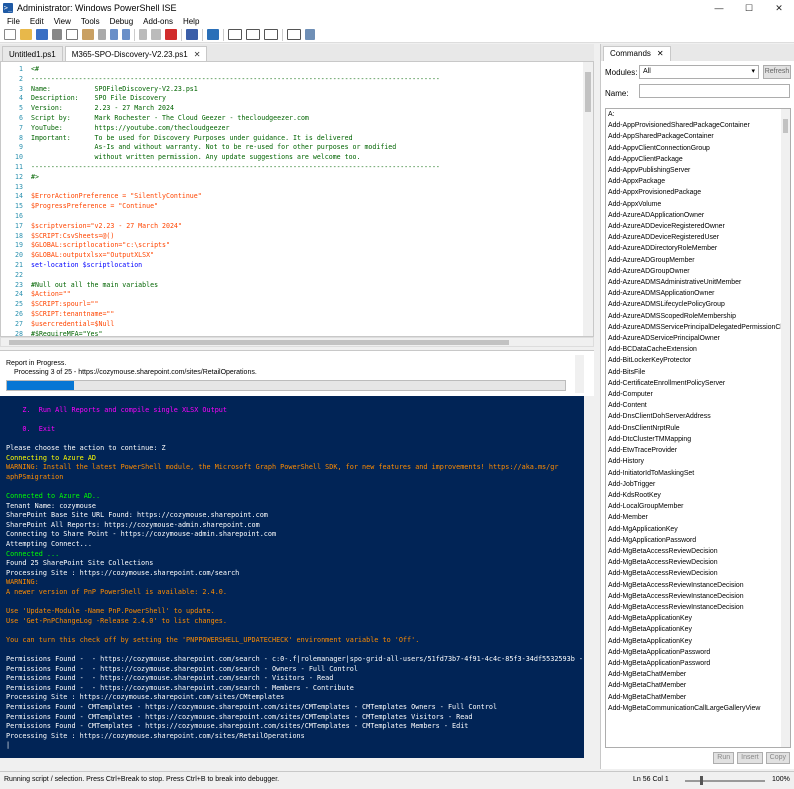 Image resolution: width=794 pixels, height=789 pixels. Describe the element at coordinates (122, 21) in the screenshot. I see `menu-debug: Debug` at that location.